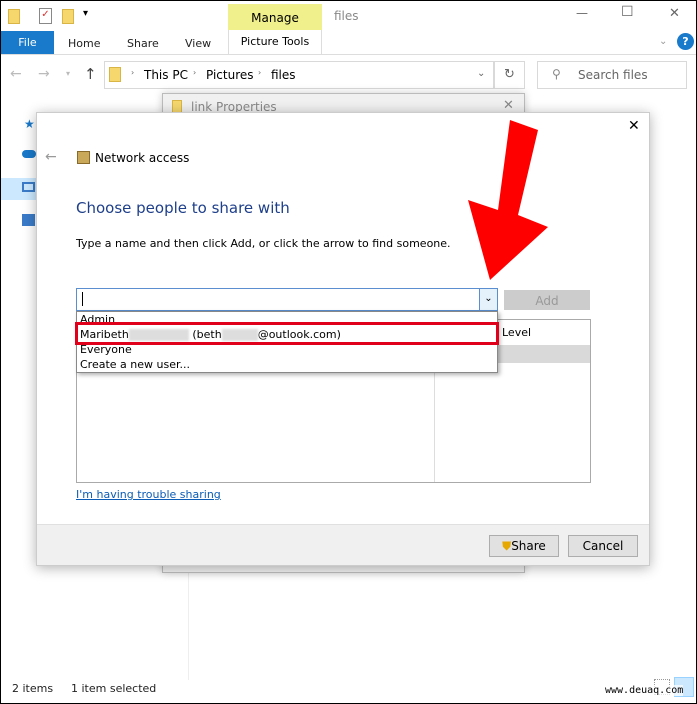  I want to click on minimize-button: —, so click(582, 13).